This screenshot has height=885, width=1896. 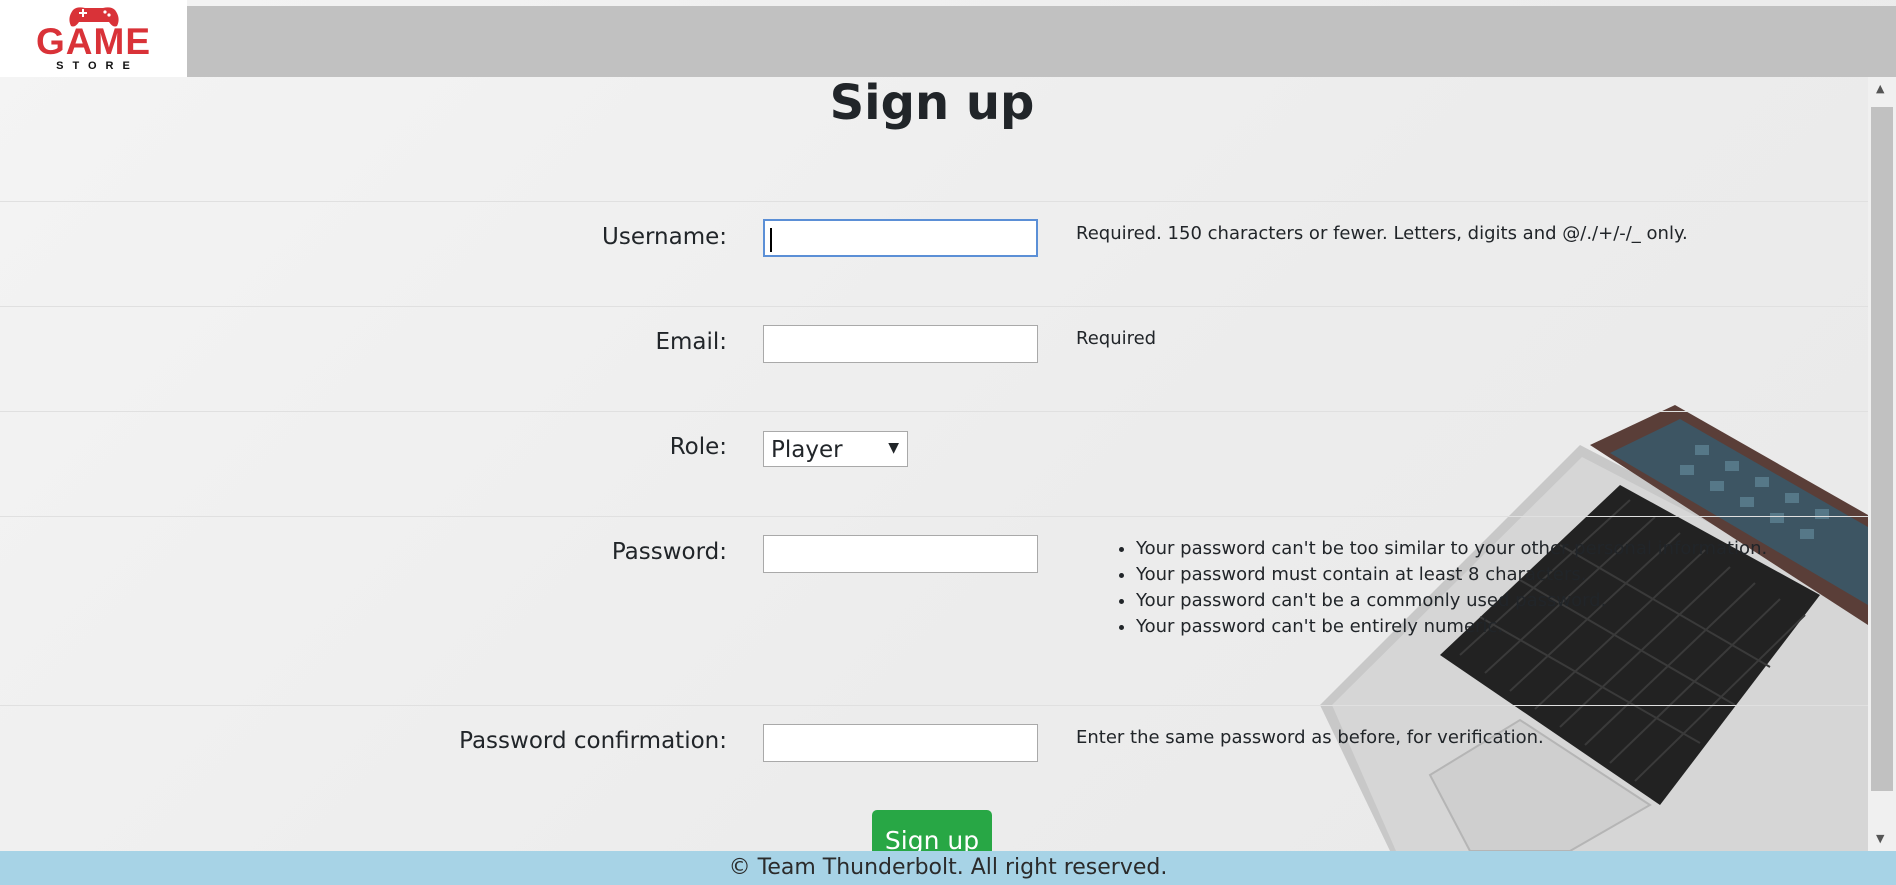 I want to click on scroll-thumb, so click(x=1882, y=449).